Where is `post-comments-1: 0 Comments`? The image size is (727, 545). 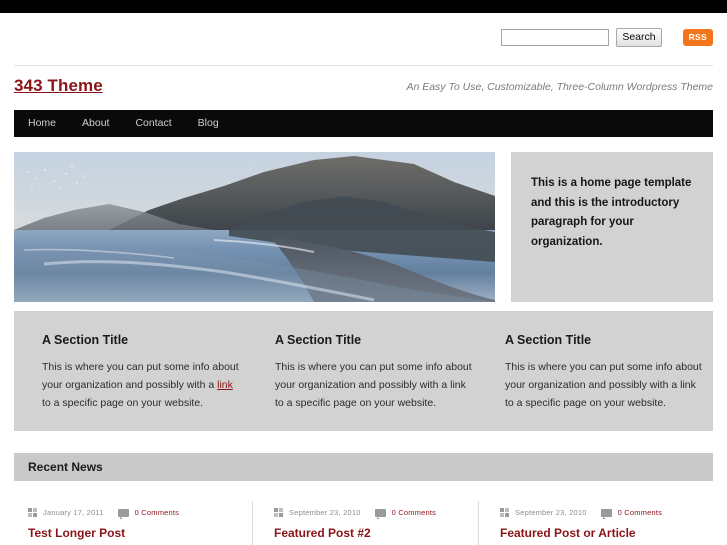
post-comments-1: 0 Comments is located at coordinates (157, 512).